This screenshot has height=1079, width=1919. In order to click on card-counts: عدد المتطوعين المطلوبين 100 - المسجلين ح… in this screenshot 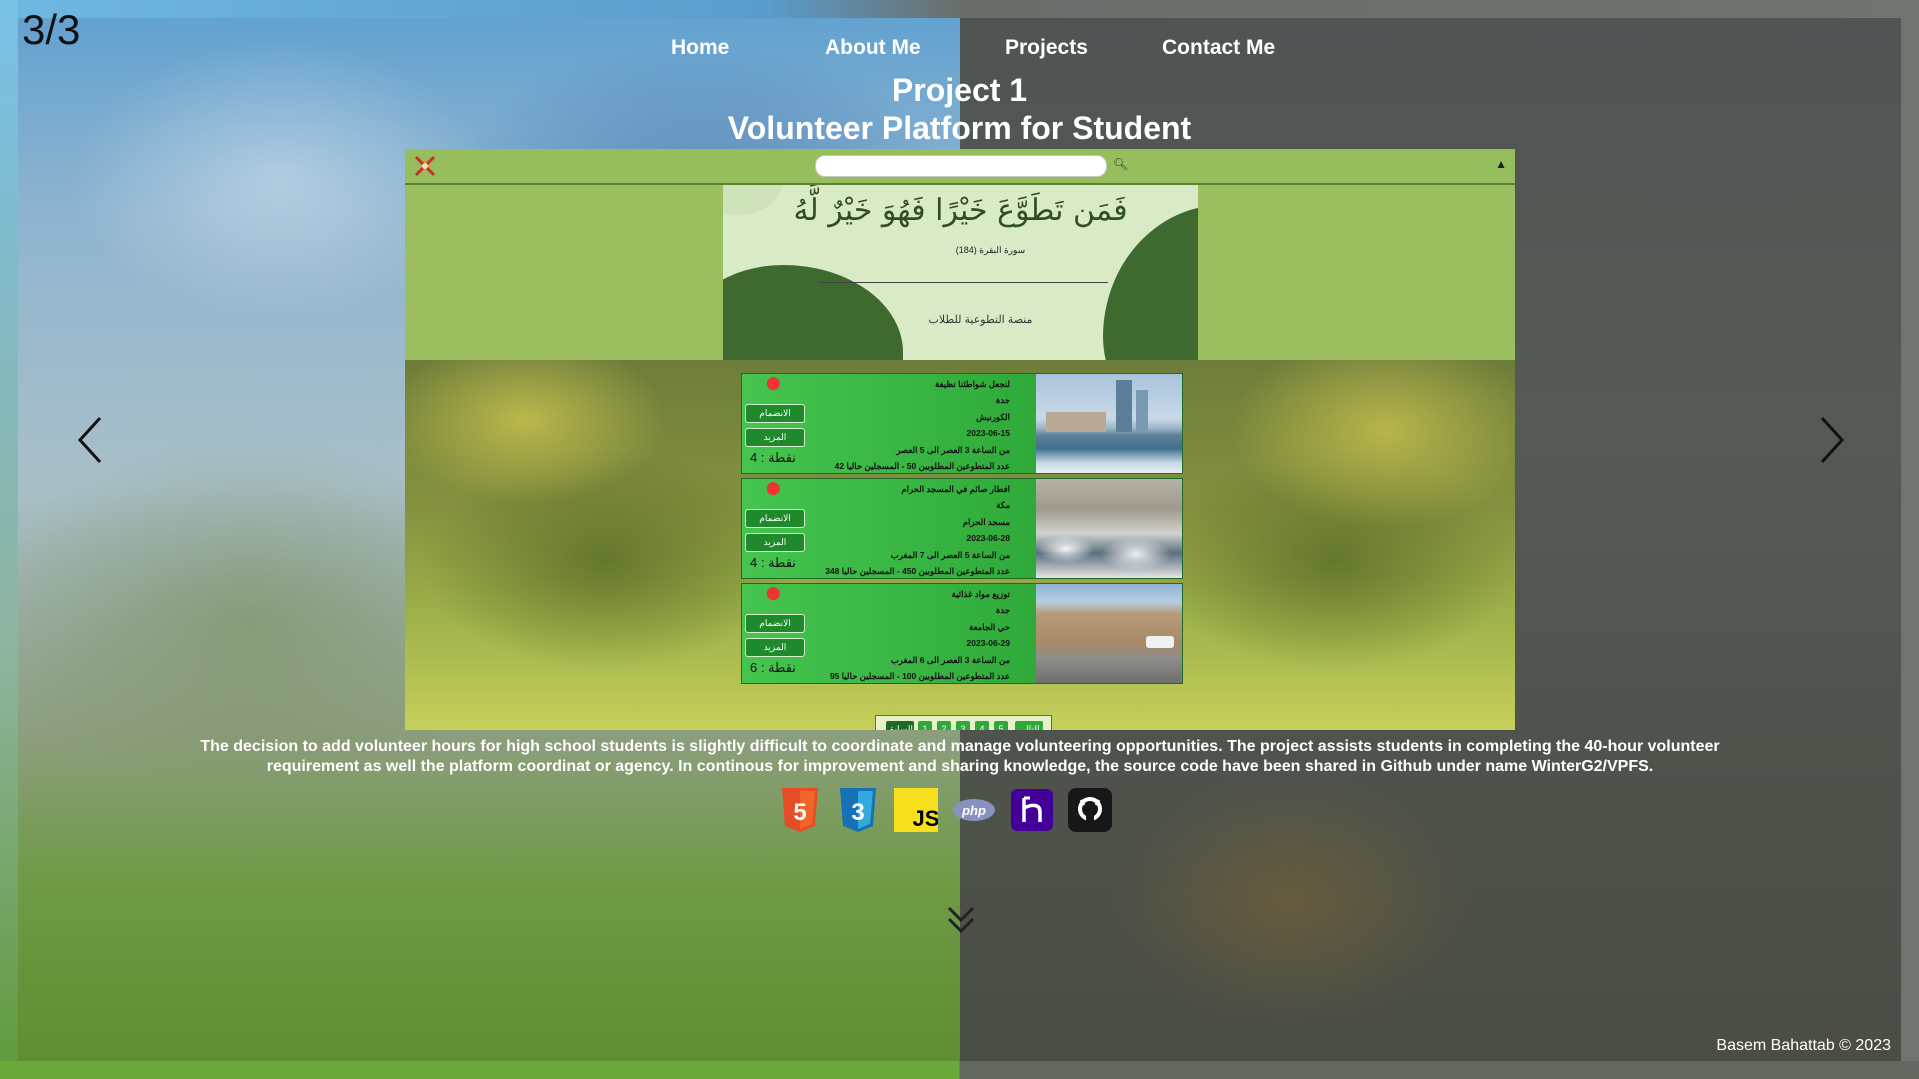, I will do `click(919, 676)`.